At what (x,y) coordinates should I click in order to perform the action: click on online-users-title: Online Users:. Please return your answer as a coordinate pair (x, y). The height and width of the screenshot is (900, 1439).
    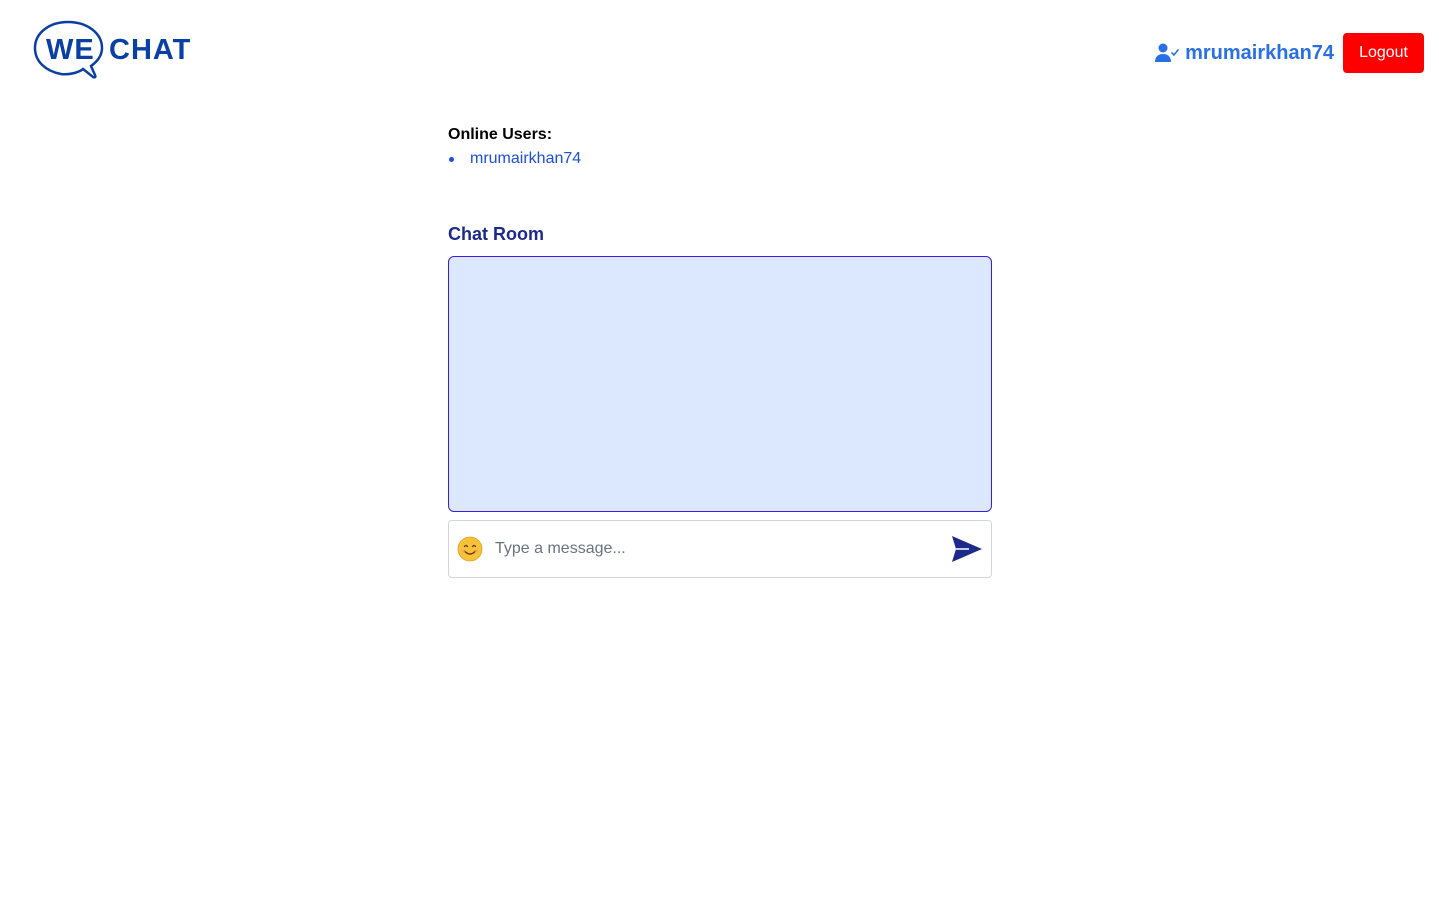
    Looking at the image, I should click on (500, 134).